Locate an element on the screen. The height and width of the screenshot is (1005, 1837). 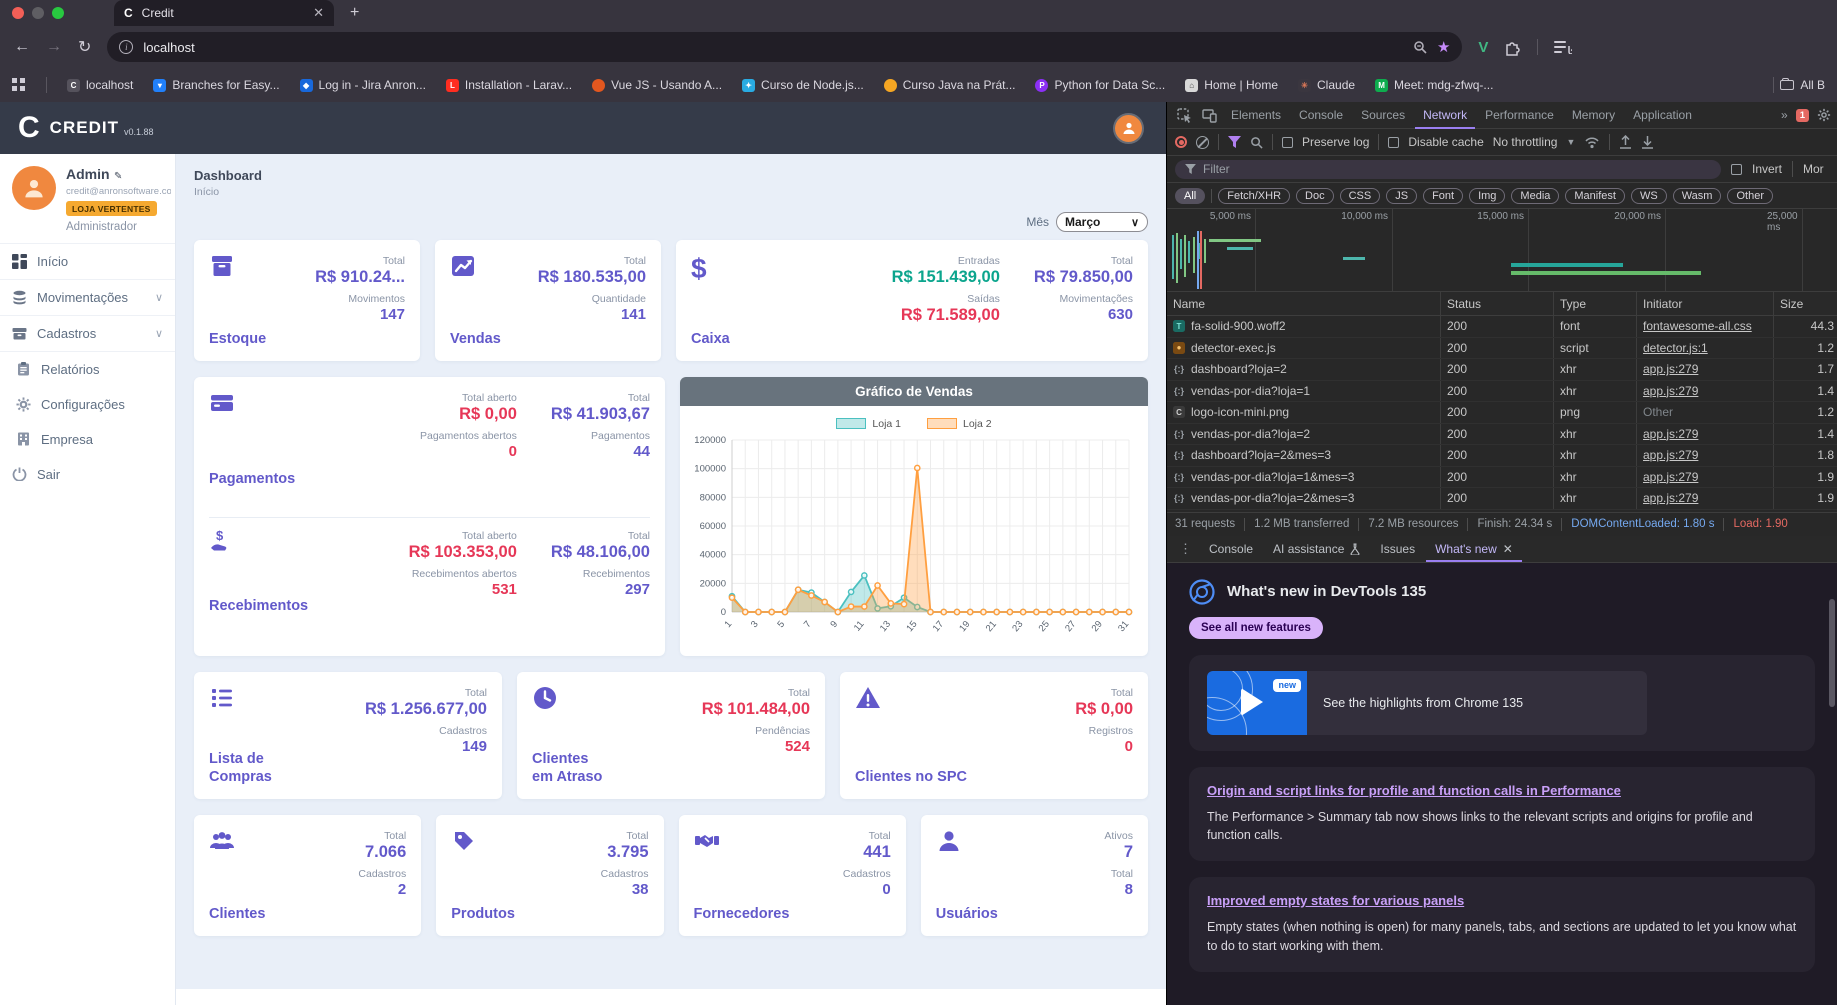
all-bookmarks-button: All B is located at coordinates (1799, 85).